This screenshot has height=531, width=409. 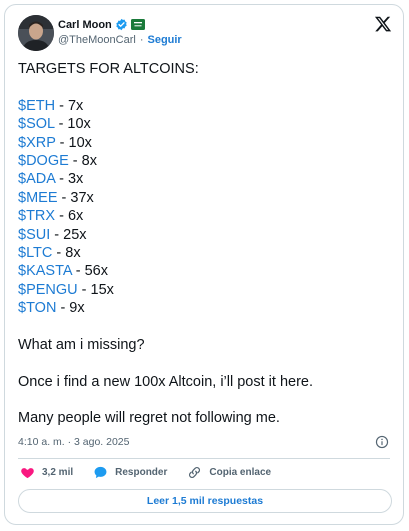 I want to click on target-line: $SUI - 25x, so click(x=205, y=235).